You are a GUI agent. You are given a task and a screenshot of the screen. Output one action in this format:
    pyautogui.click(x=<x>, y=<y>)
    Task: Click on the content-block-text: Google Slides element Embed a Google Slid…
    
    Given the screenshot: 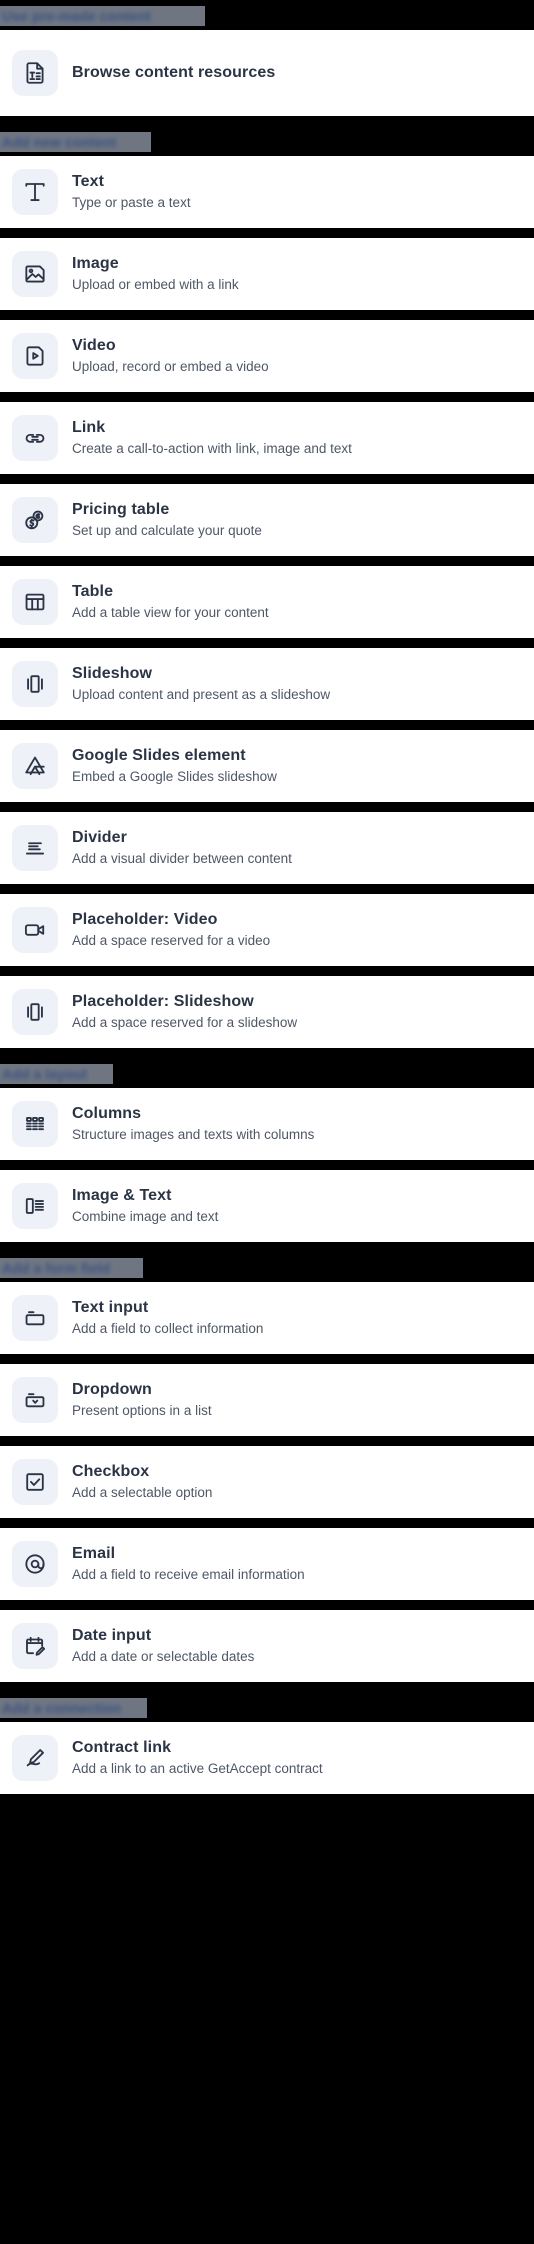 What is the action you would take?
    pyautogui.click(x=174, y=766)
    